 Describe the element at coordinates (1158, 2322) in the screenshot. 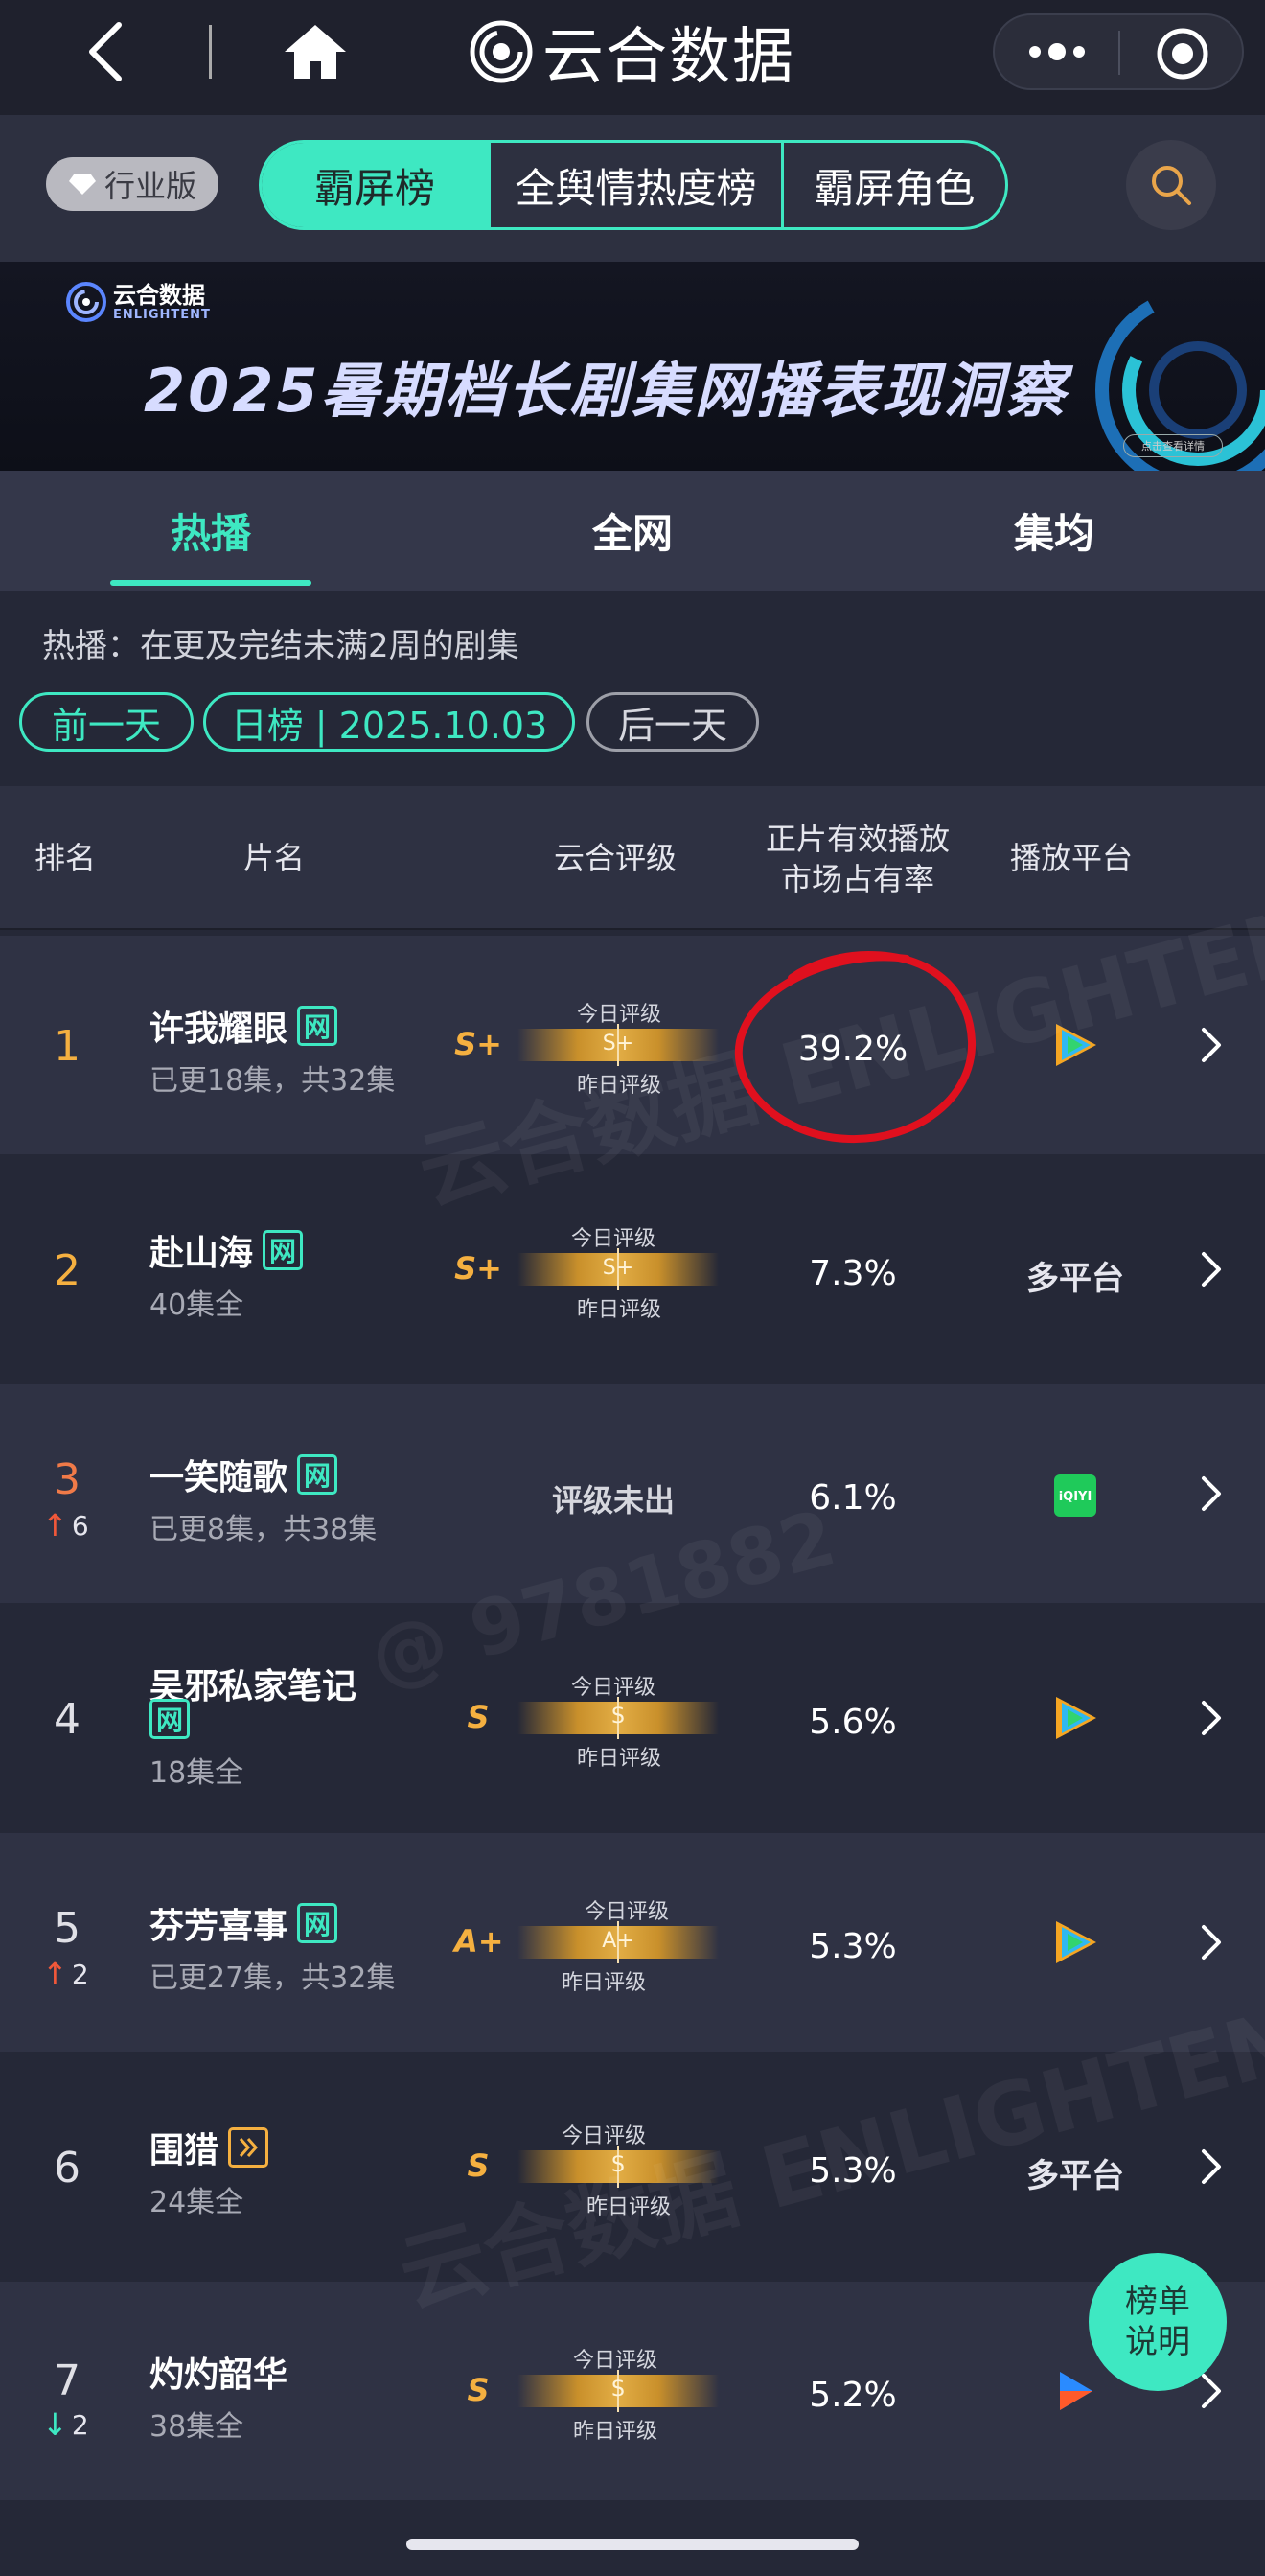

I see `ranking-help-button: 榜单 说明` at that location.